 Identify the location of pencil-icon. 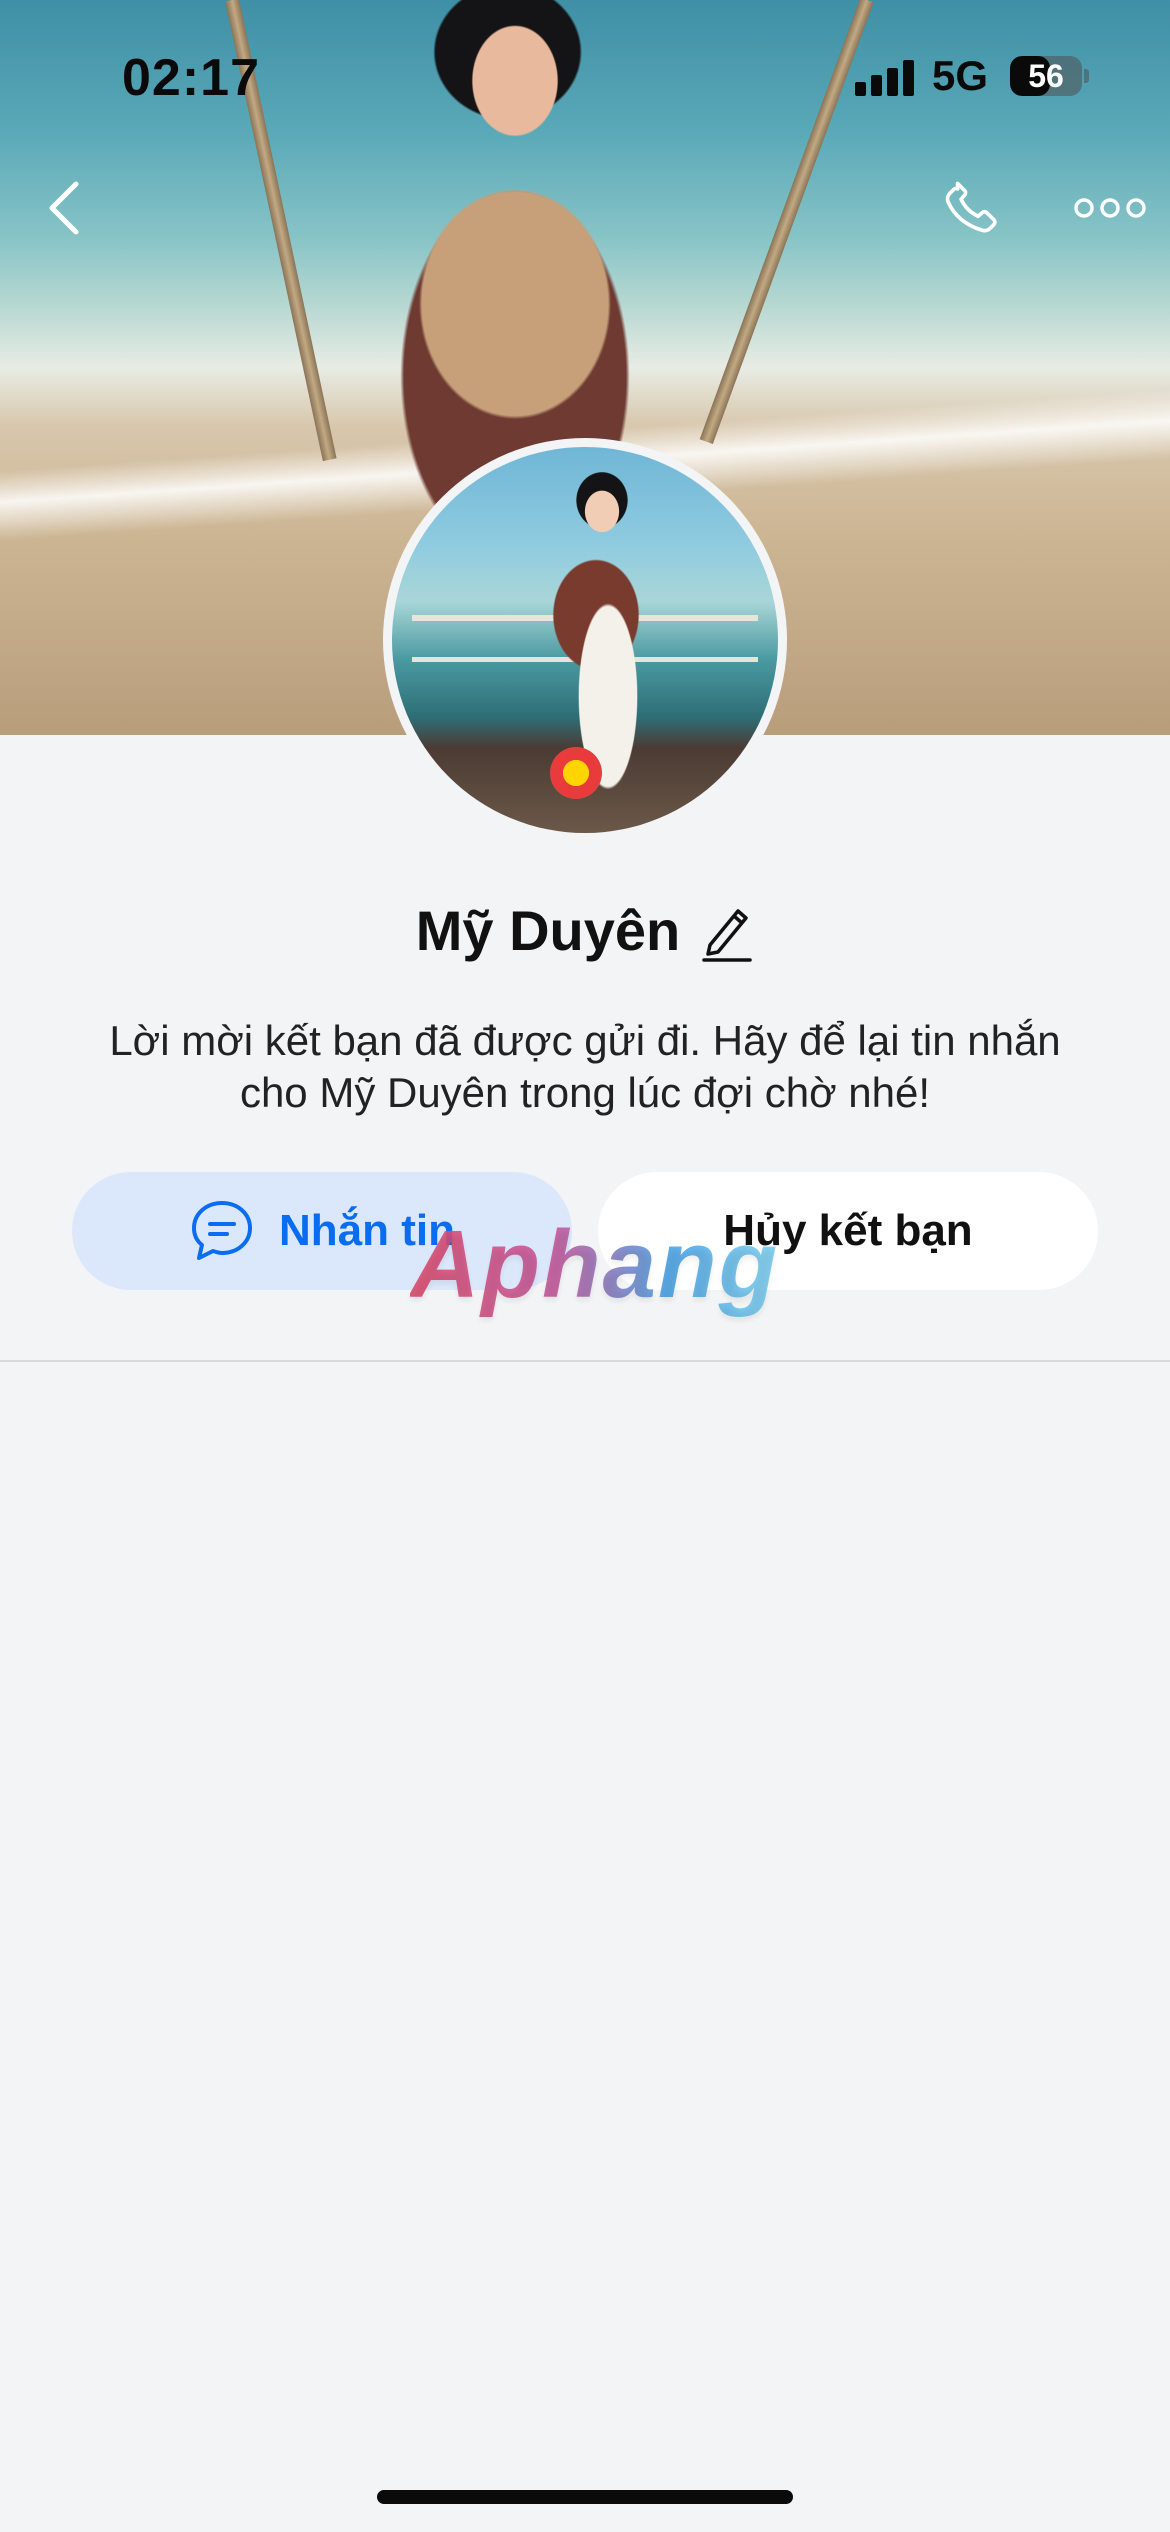
(727, 931).